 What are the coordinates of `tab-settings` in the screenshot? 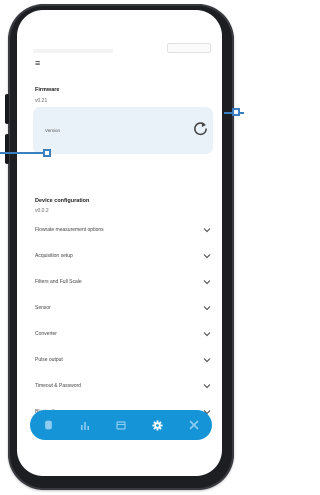 It's located at (157, 425).